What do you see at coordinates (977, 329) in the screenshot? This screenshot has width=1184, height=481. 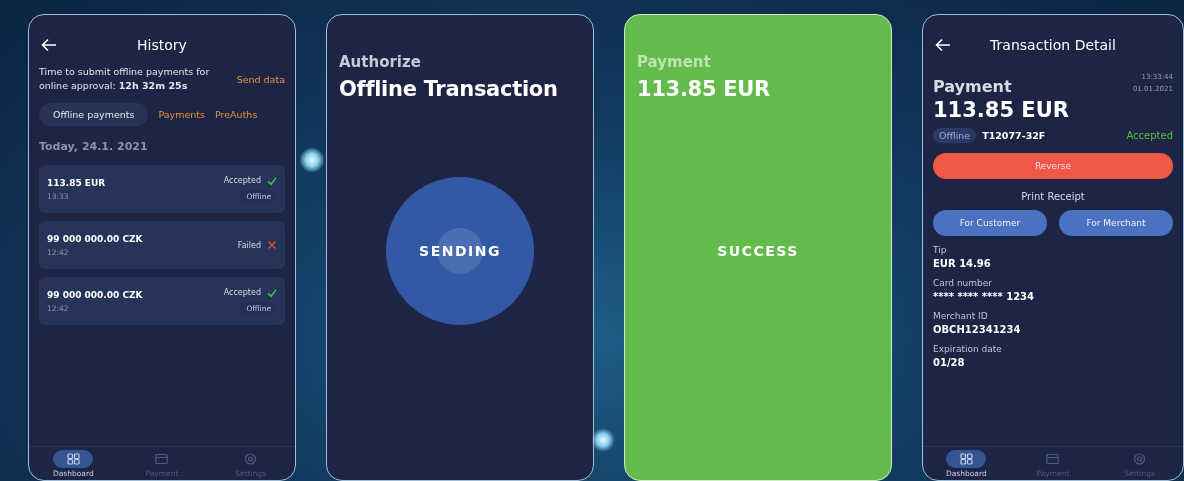 I see `field-value: OBCH12341234` at bounding box center [977, 329].